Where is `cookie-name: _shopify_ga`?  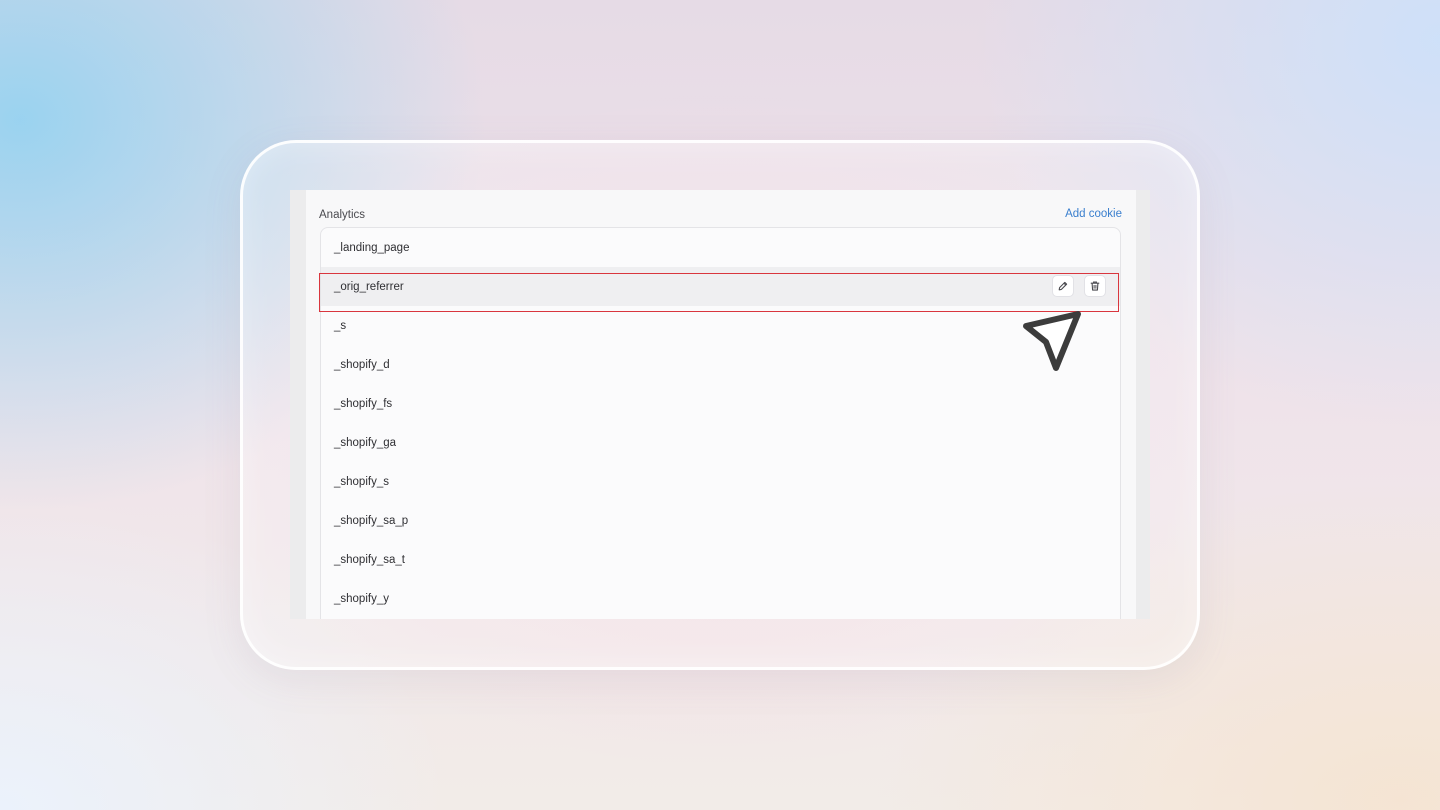 cookie-name: _shopify_ga is located at coordinates (365, 442).